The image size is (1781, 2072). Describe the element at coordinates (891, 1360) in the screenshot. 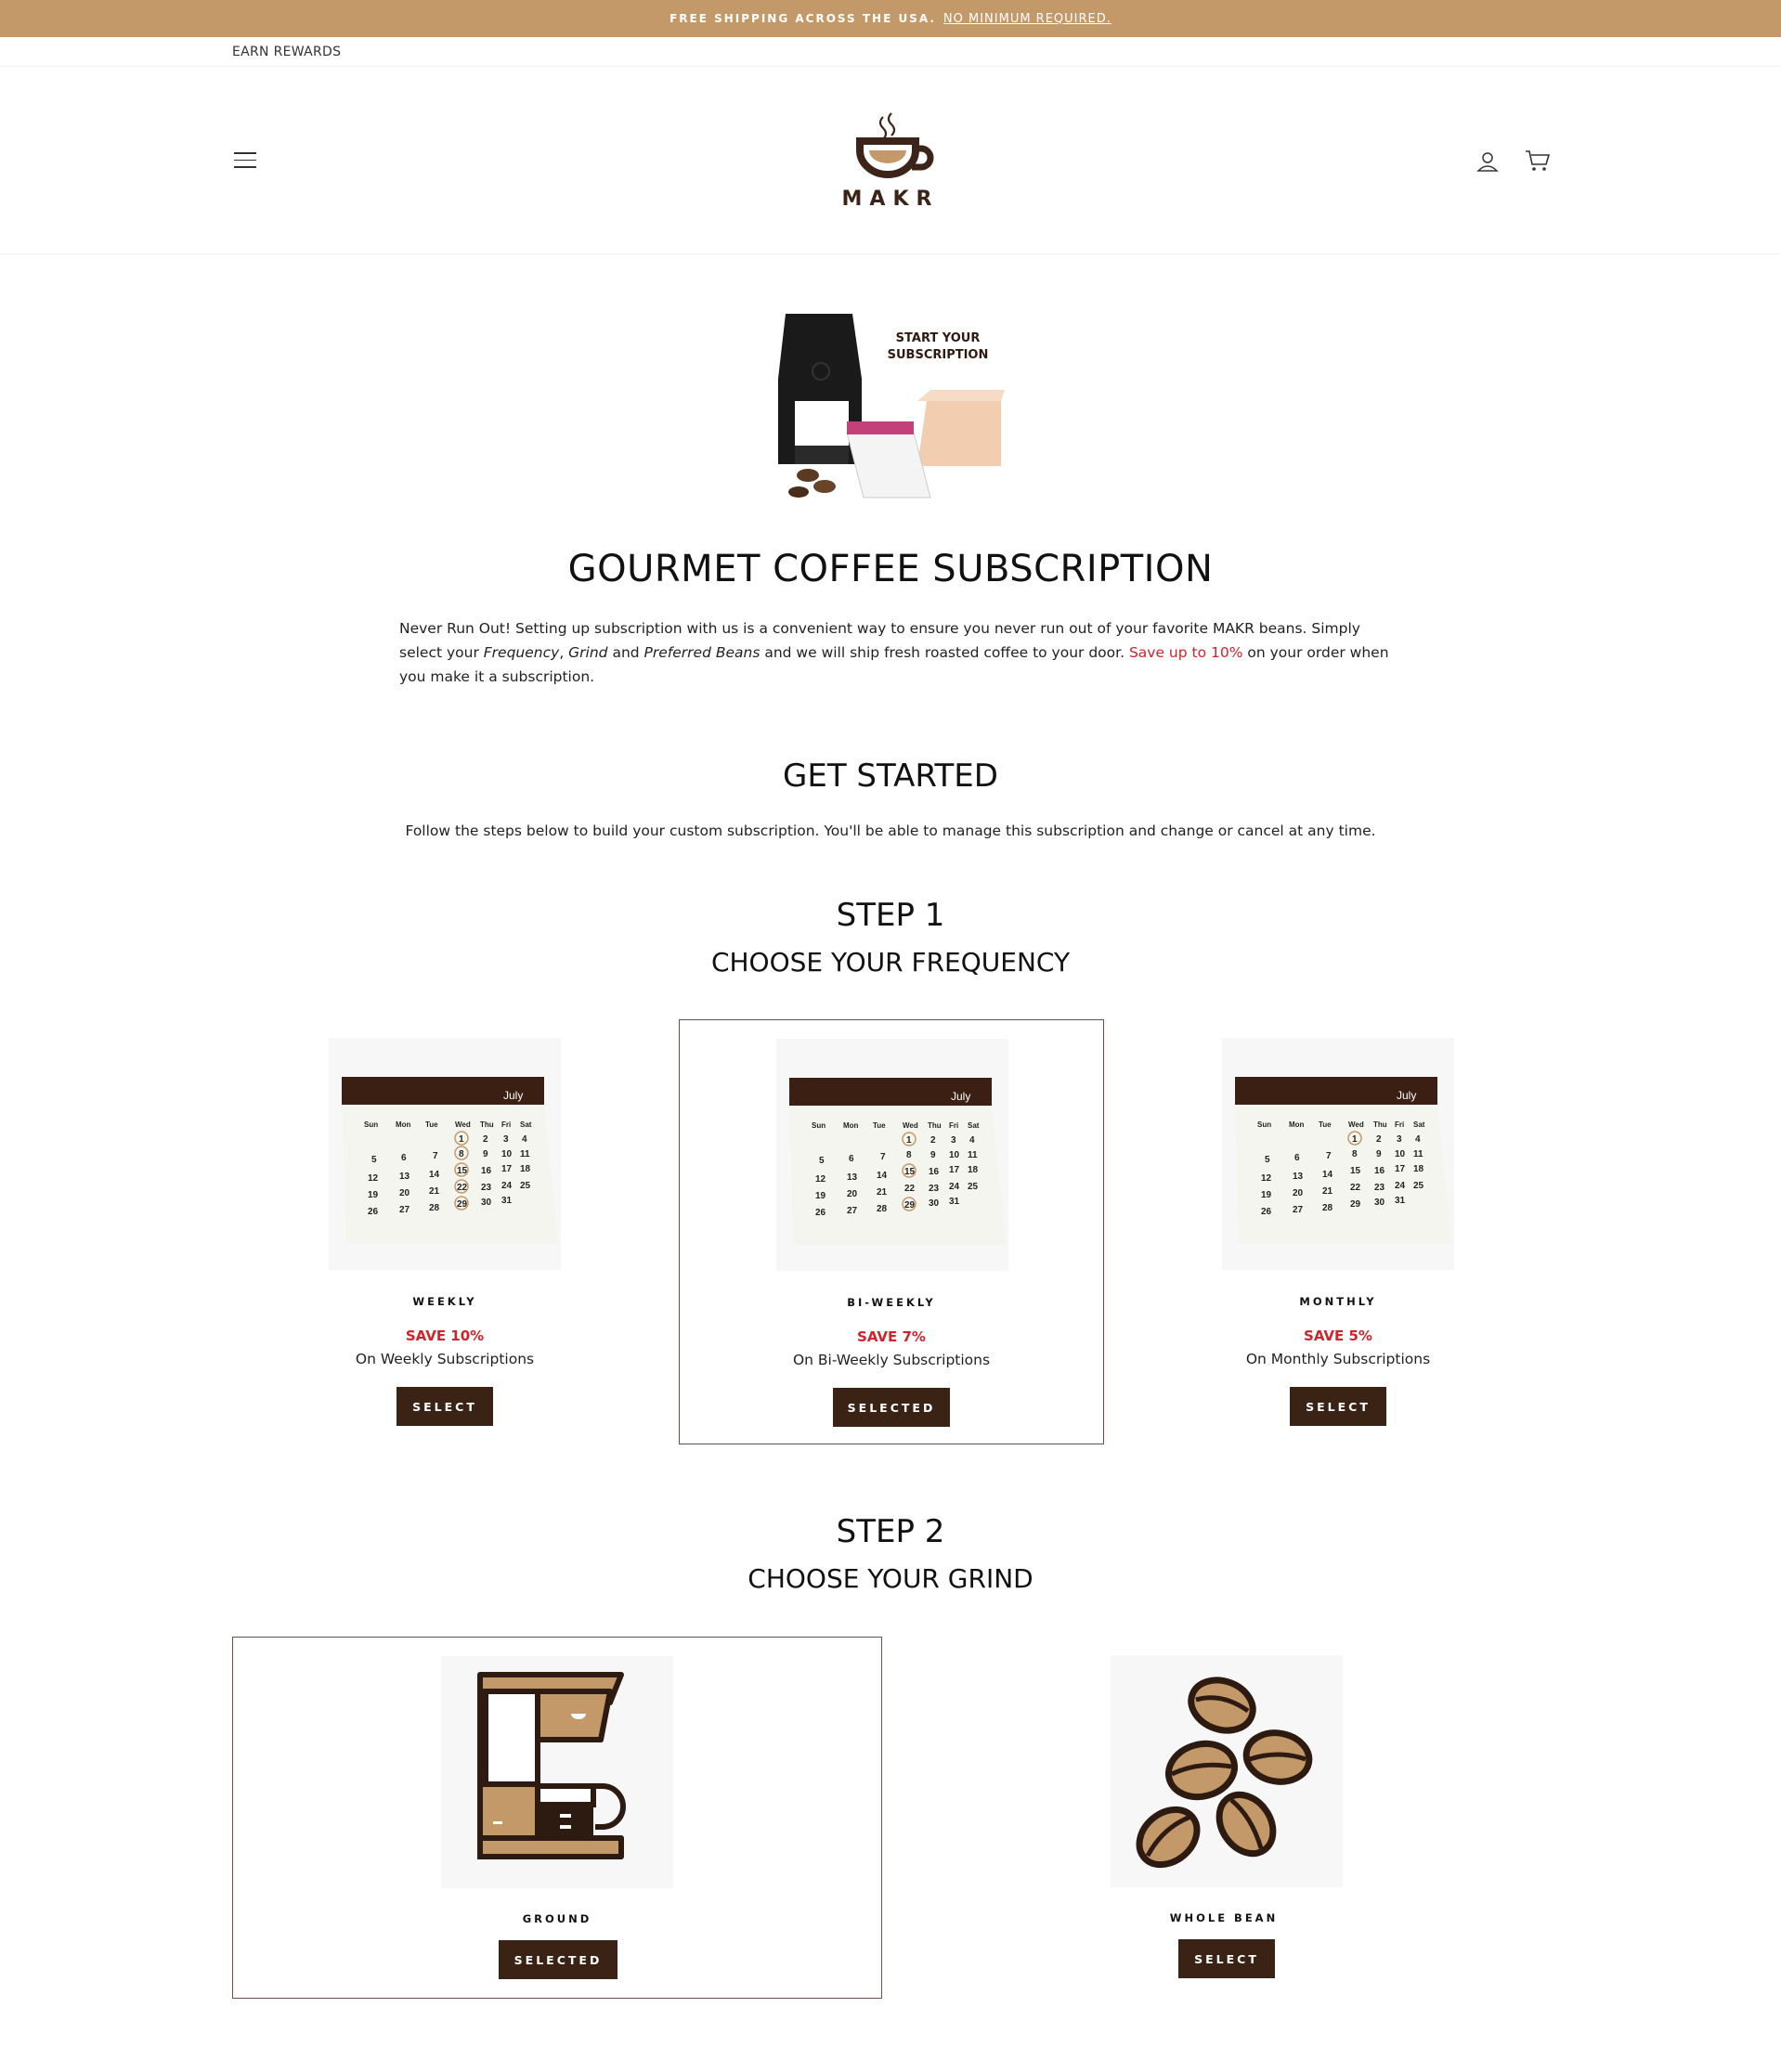

I see `frequency-subtext: On Bi-Weekly Subscriptions` at that location.